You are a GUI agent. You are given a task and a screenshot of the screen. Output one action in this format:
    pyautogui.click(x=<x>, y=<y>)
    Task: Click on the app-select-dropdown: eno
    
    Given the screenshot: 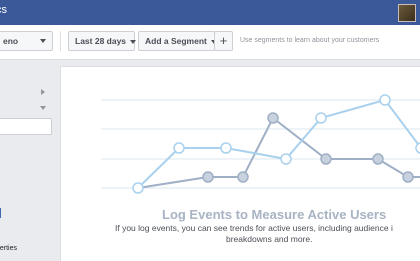 What is the action you would take?
    pyautogui.click(x=26, y=41)
    